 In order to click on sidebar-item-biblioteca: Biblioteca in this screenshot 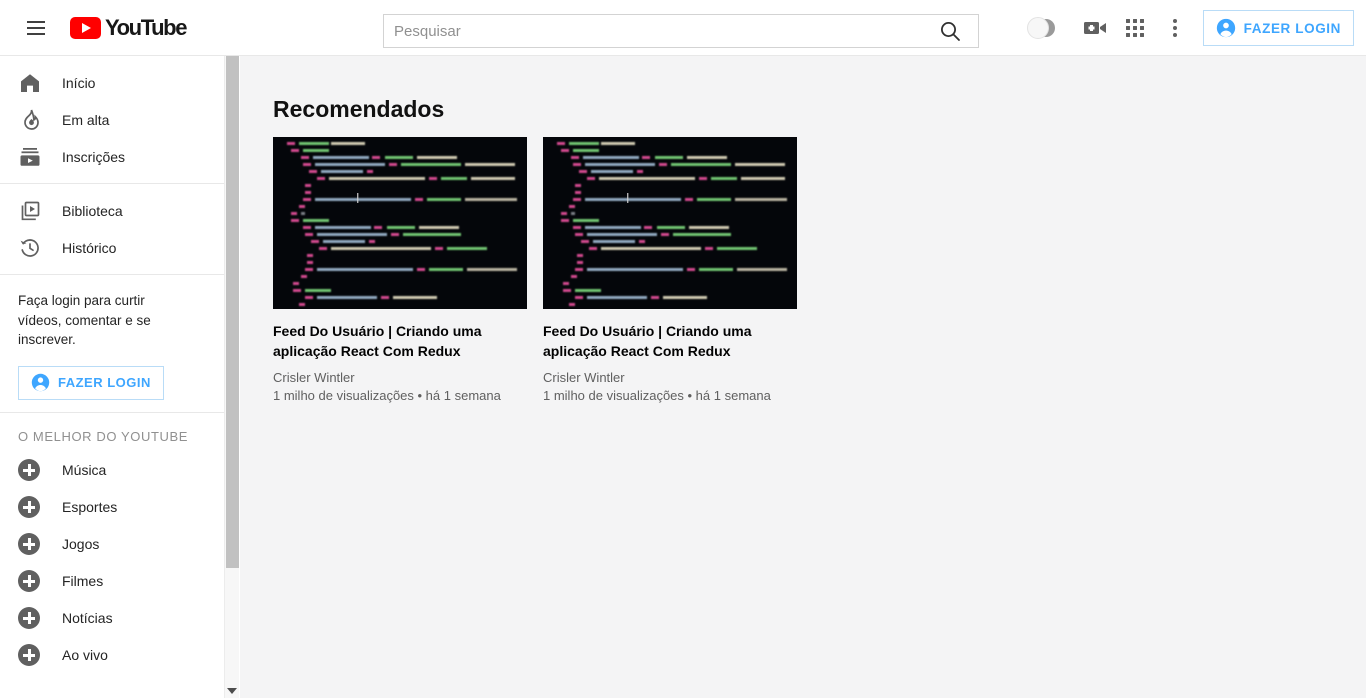, I will do `click(112, 210)`.